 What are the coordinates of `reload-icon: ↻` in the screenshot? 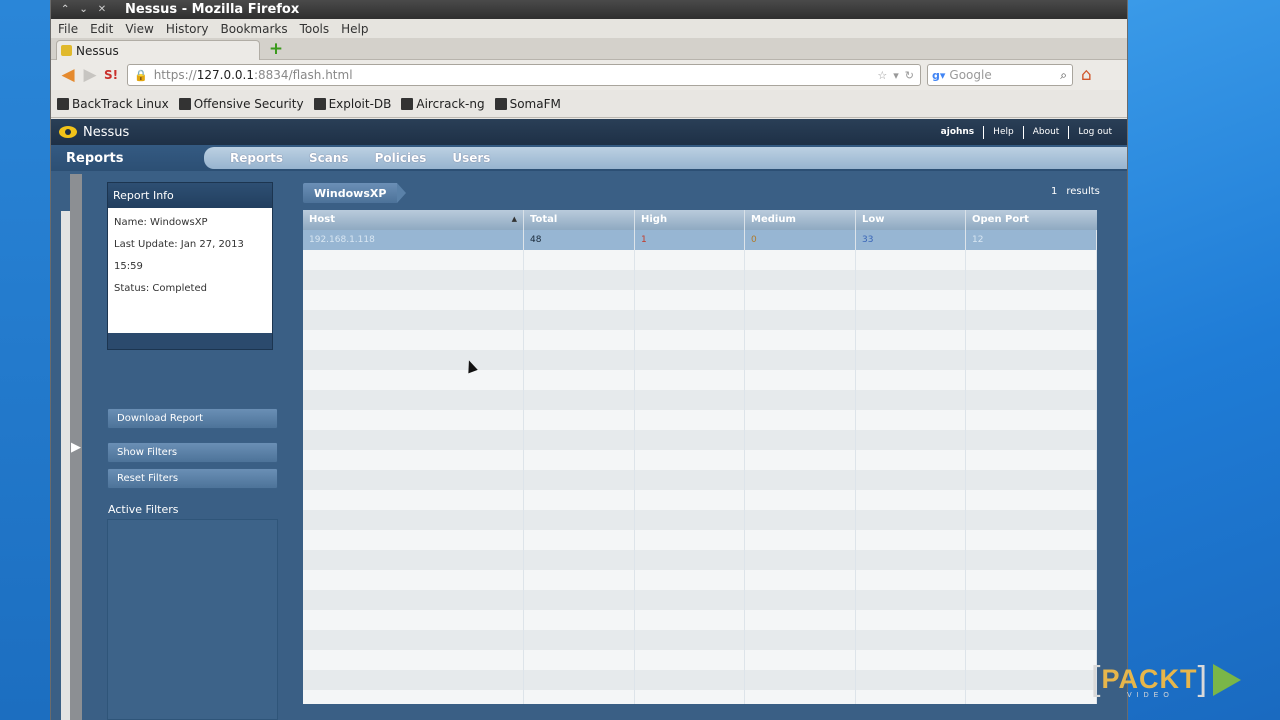 It's located at (909, 75).